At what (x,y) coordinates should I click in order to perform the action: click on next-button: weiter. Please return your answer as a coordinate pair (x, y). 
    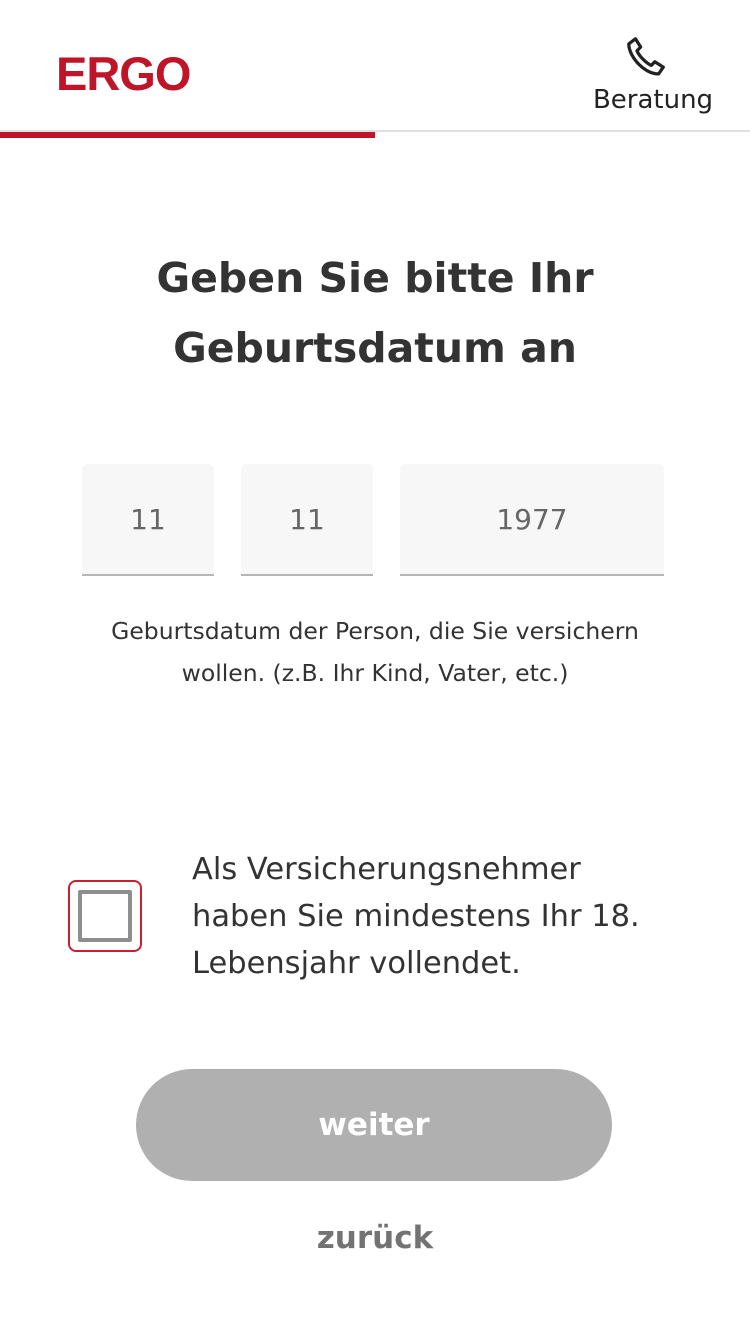
    Looking at the image, I should click on (374, 1125).